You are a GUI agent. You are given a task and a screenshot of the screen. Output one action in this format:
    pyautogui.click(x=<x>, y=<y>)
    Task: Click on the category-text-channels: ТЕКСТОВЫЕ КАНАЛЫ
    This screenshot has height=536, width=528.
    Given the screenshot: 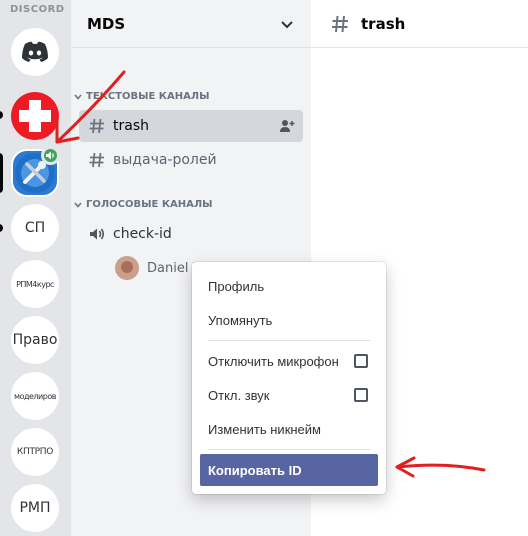 What is the action you would take?
    pyautogui.click(x=141, y=96)
    